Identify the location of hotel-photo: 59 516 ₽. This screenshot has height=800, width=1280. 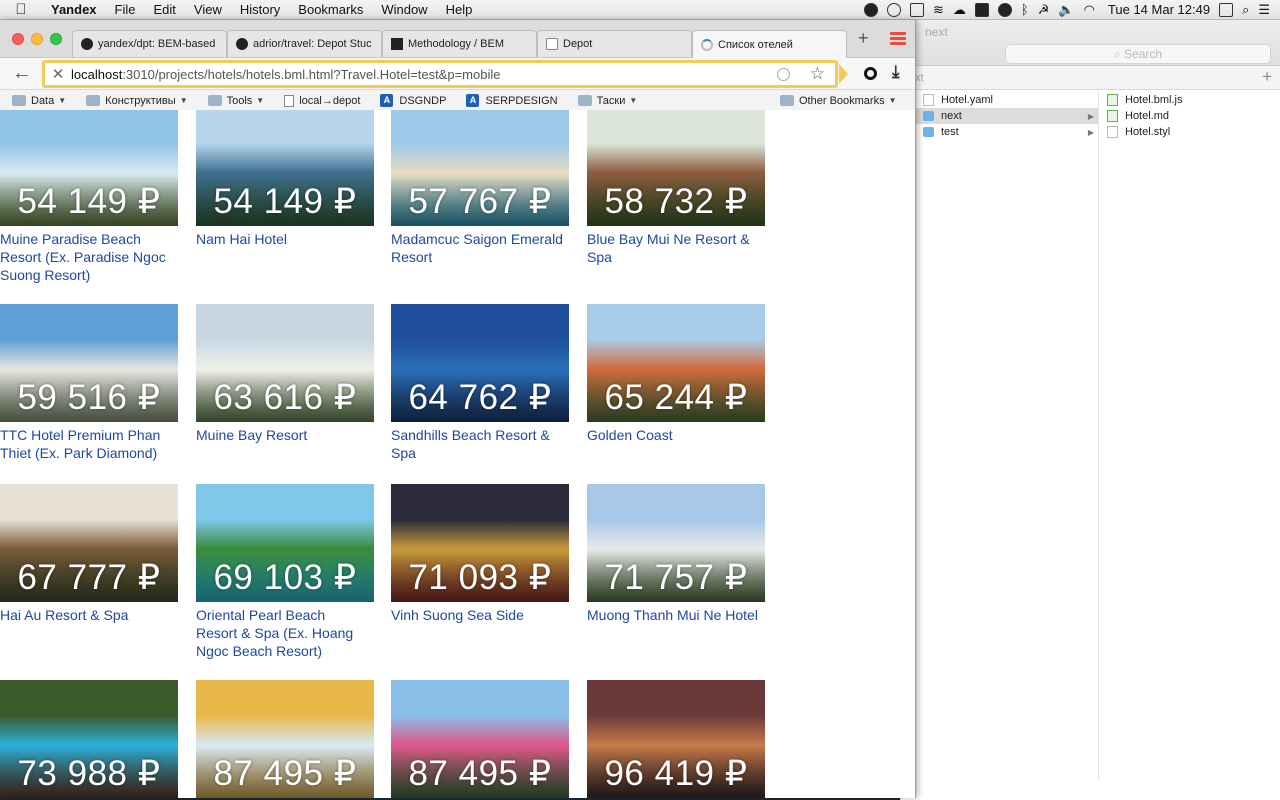
(89, 363).